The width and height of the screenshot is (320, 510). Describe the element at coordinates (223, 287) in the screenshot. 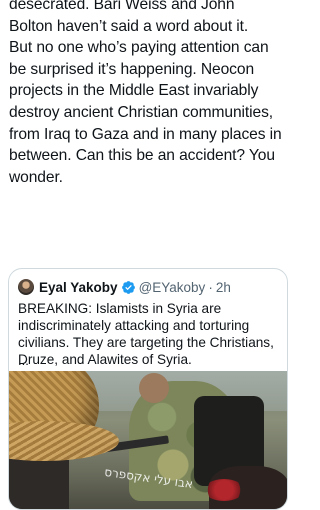

I see `post-timestamp: 2h` at that location.